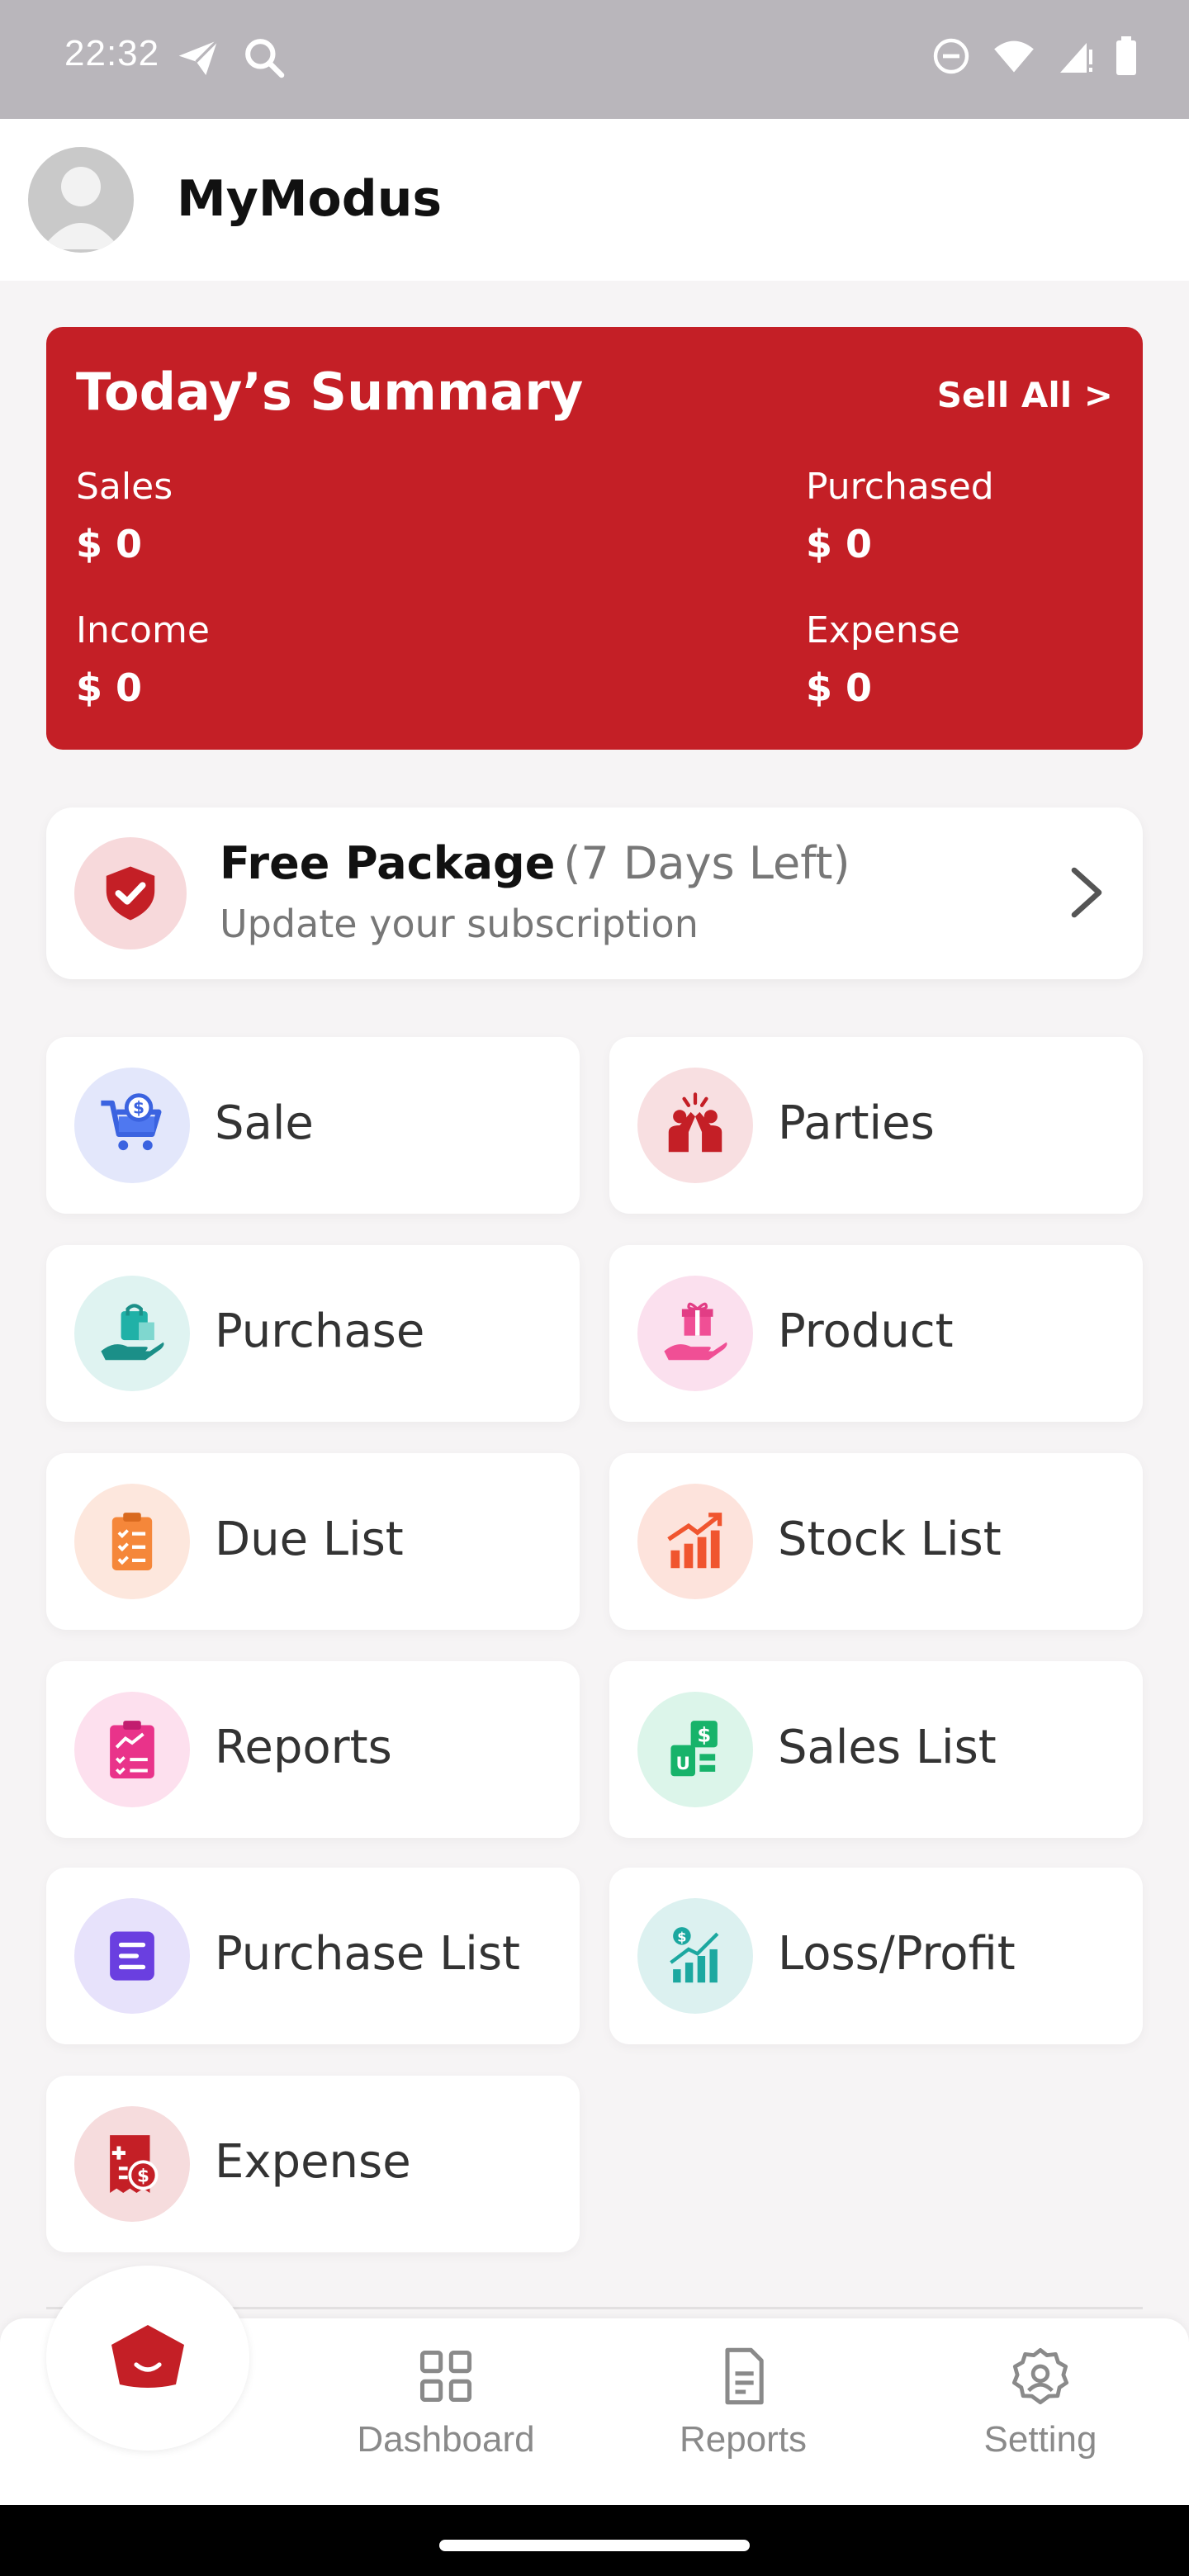  I want to click on menu-tile-reports: Reports, so click(313, 1749).